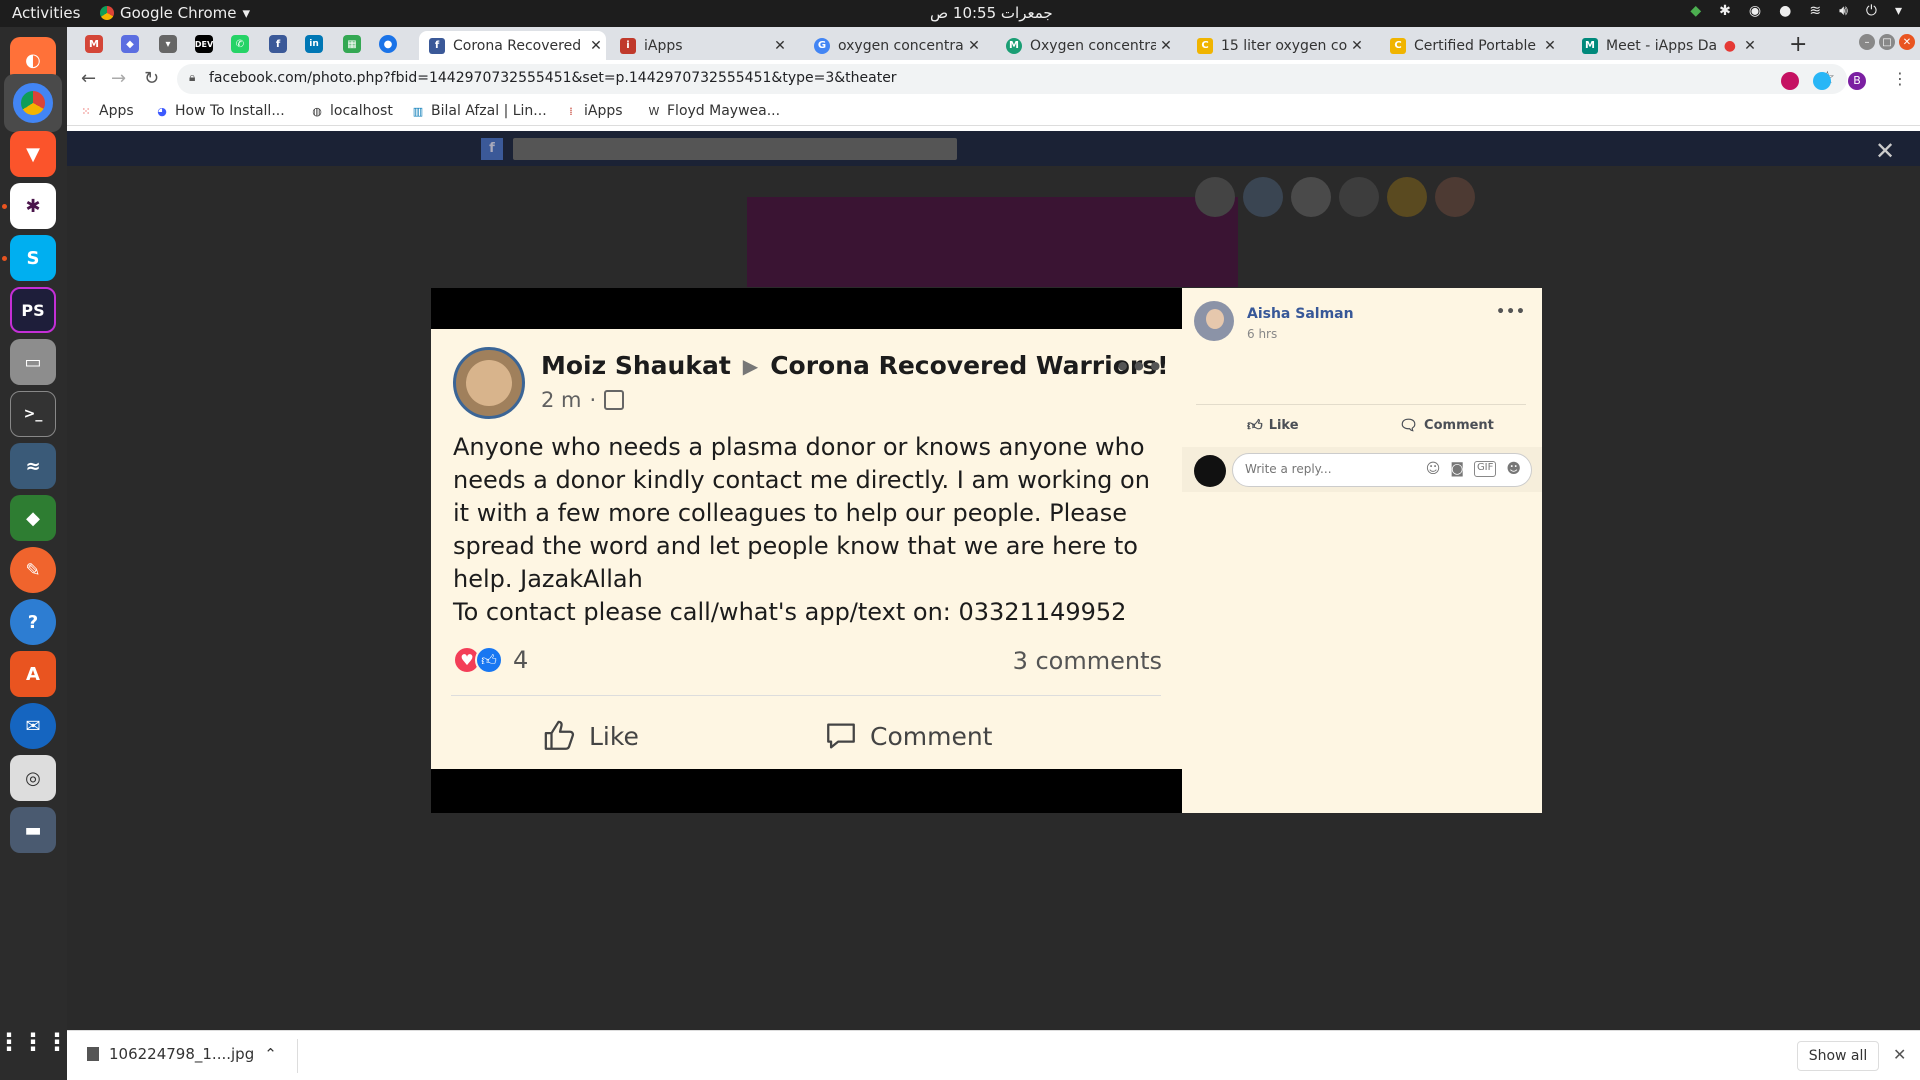 The image size is (1920, 1080). What do you see at coordinates (1725, 11) in the screenshot?
I see `slack-tray-icon: ✱` at bounding box center [1725, 11].